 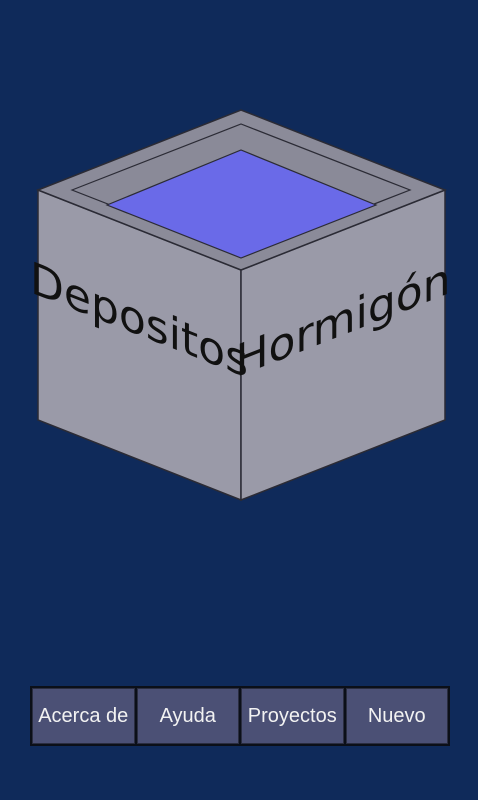 I want to click on projects-button: Proyectos, so click(x=292, y=716).